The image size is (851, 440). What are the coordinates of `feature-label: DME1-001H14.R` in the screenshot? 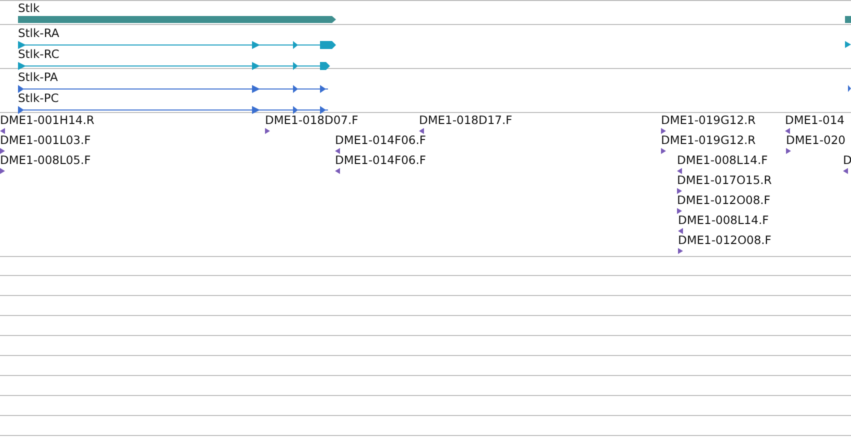 It's located at (47, 120).